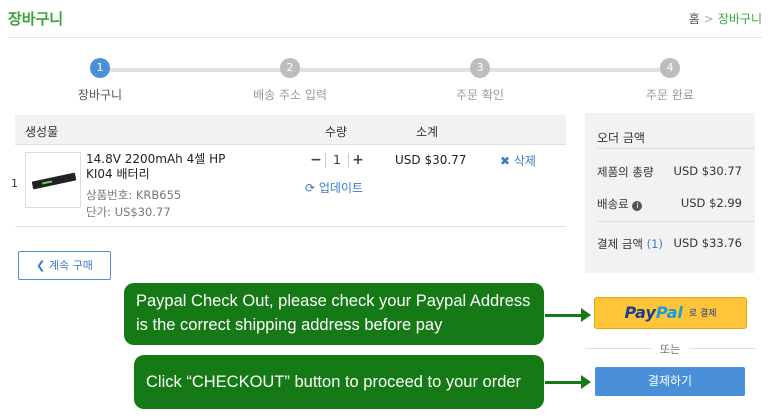 This screenshot has width=770, height=420. Describe the element at coordinates (310, 188) in the screenshot. I see `refresh-icon: ⟳` at that location.